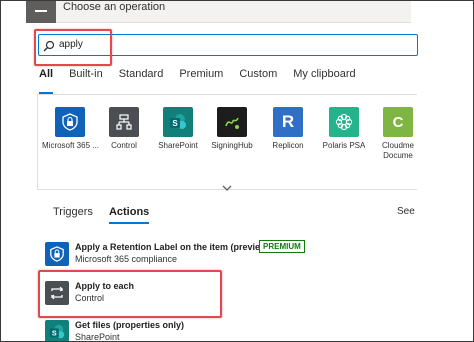 The height and width of the screenshot is (342, 474). What do you see at coordinates (232, 145) in the screenshot?
I see `connector-label: SigningHub` at bounding box center [232, 145].